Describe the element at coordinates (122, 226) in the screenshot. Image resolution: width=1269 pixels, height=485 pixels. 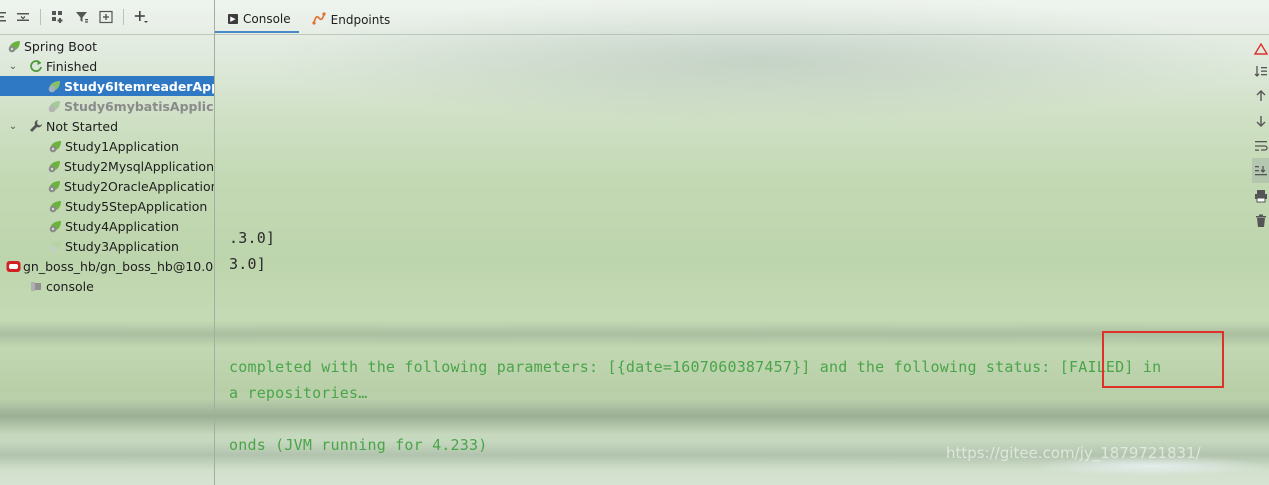
I see `tree-label: Study4Application` at that location.